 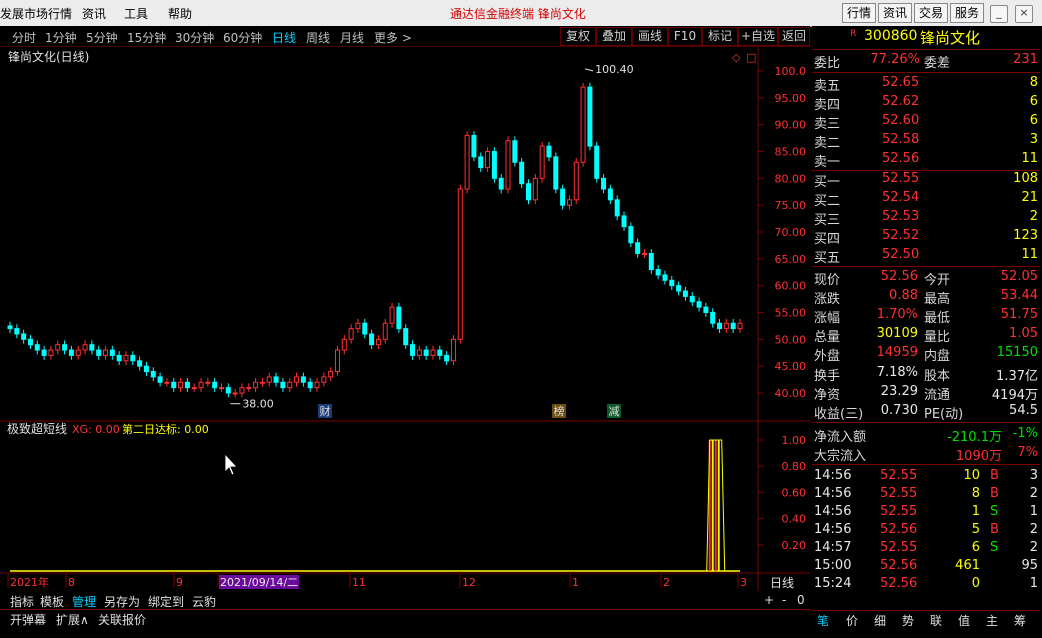 What do you see at coordinates (242, 37) in the screenshot?
I see `period-60min: 60分钟` at bounding box center [242, 37].